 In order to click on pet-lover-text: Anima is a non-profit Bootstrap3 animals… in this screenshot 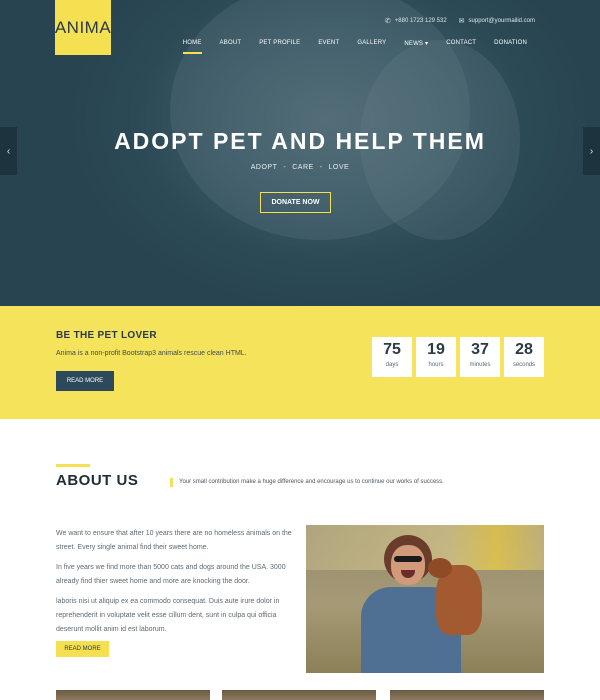, I will do `click(151, 353)`.